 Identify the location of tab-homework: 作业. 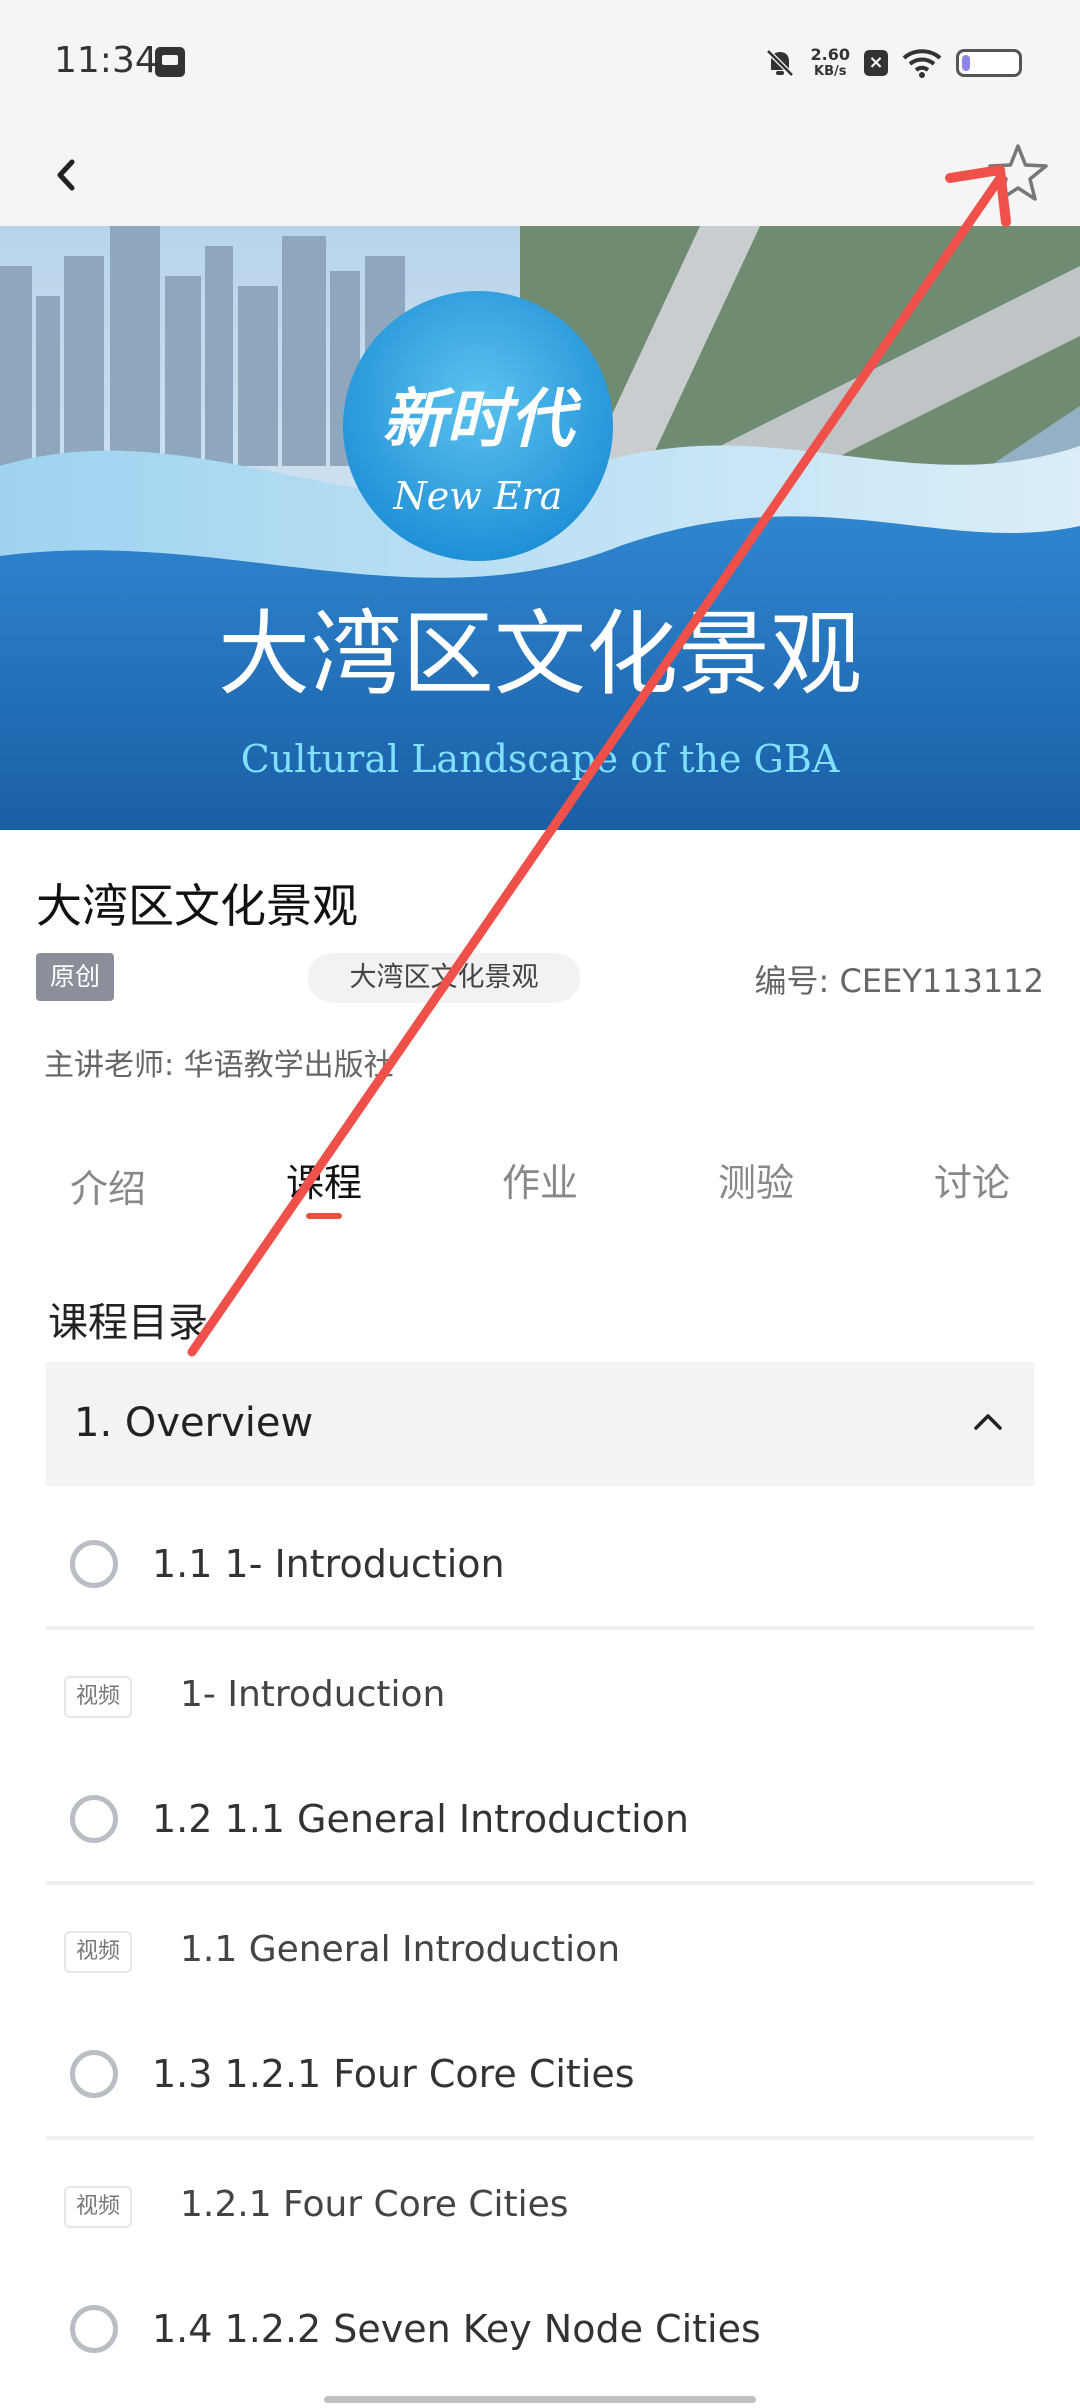
(540, 1179).